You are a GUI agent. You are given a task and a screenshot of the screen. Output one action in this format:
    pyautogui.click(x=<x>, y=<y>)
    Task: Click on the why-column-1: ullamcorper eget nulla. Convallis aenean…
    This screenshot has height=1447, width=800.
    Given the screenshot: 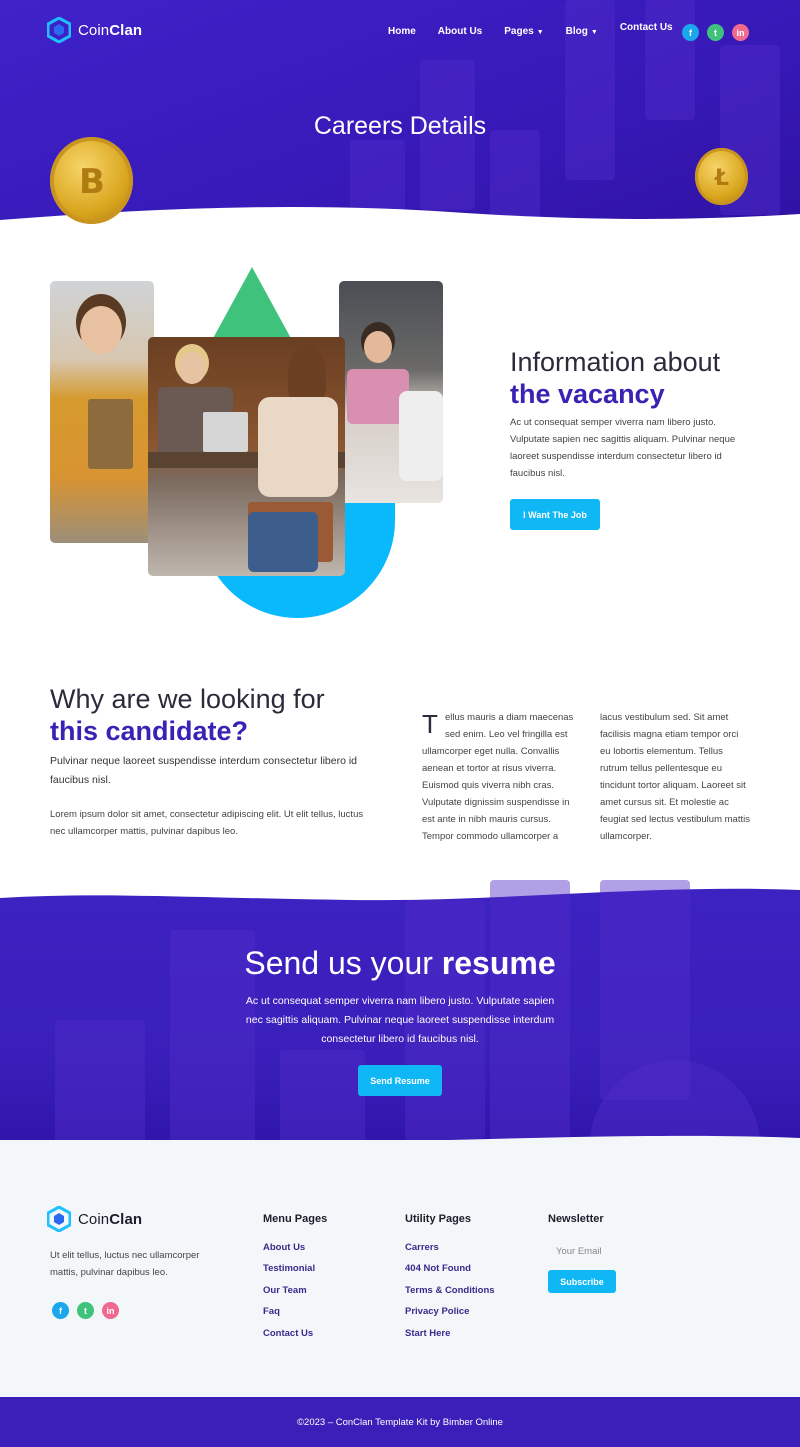 What is the action you would take?
    pyautogui.click(x=496, y=794)
    